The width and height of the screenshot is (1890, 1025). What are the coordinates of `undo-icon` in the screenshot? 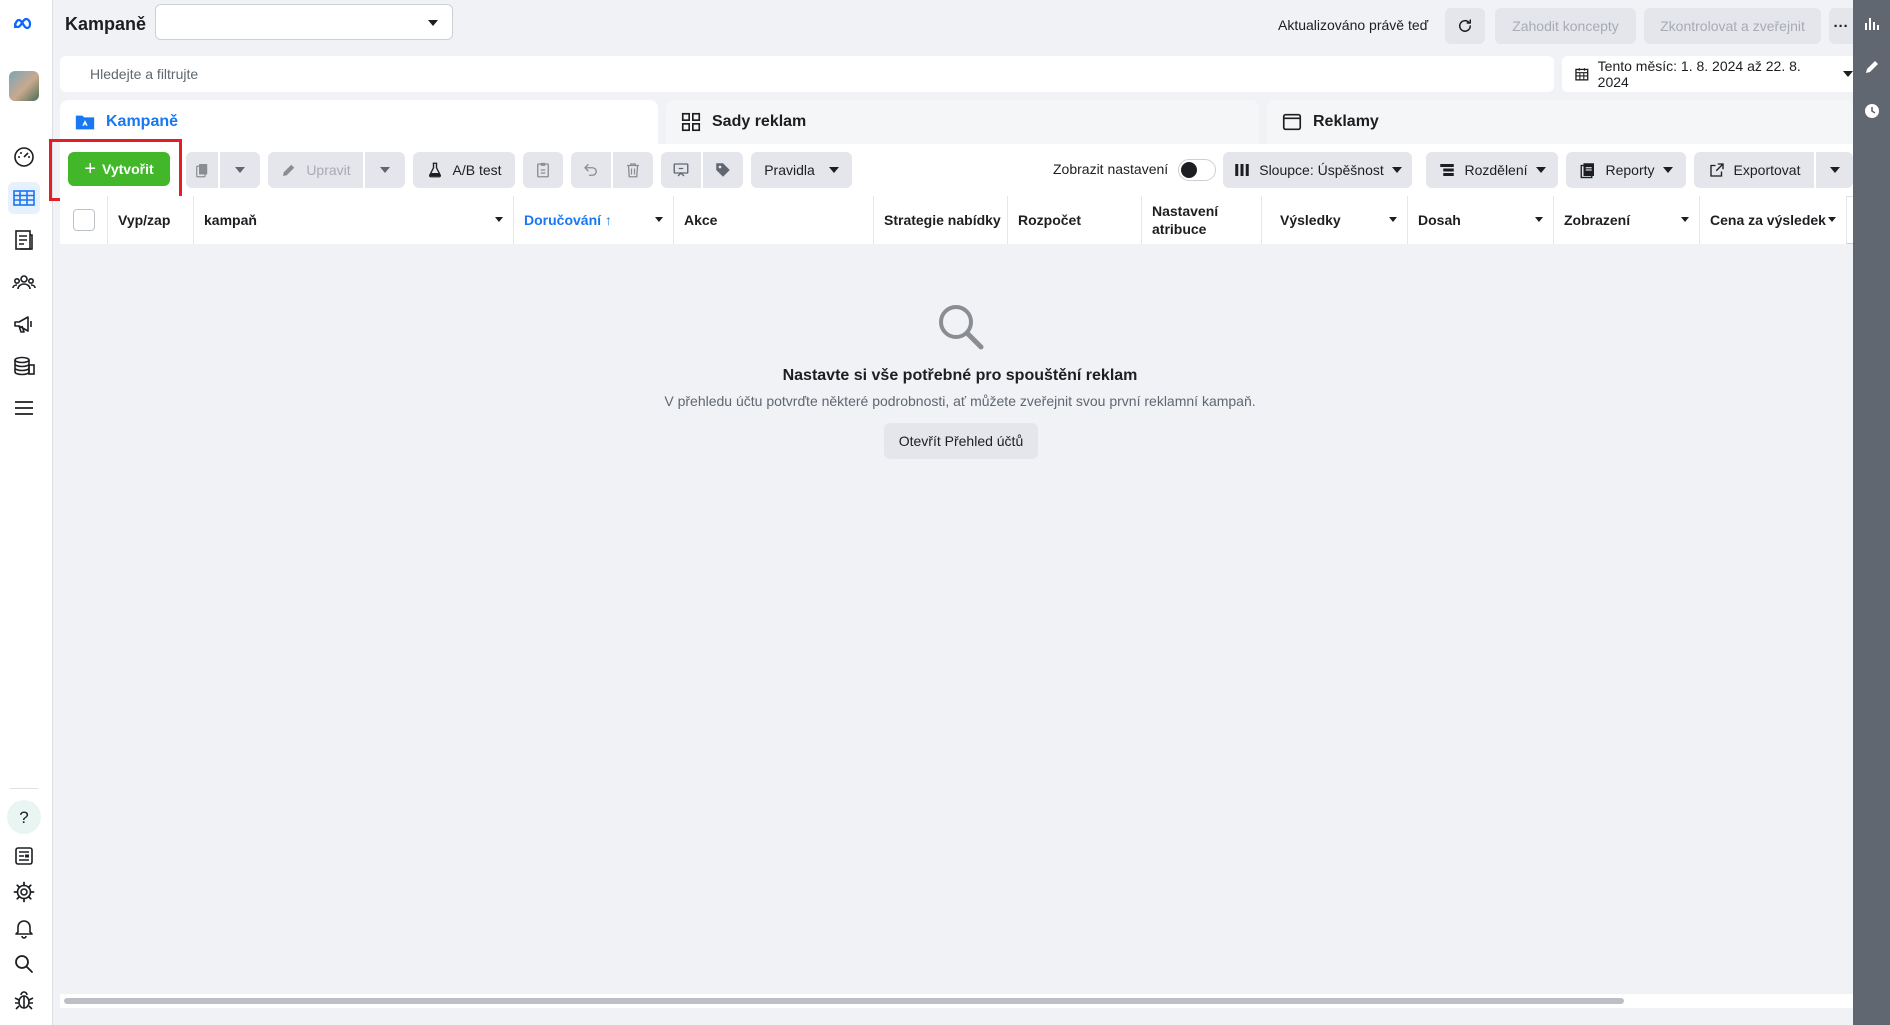 It's located at (590, 170).